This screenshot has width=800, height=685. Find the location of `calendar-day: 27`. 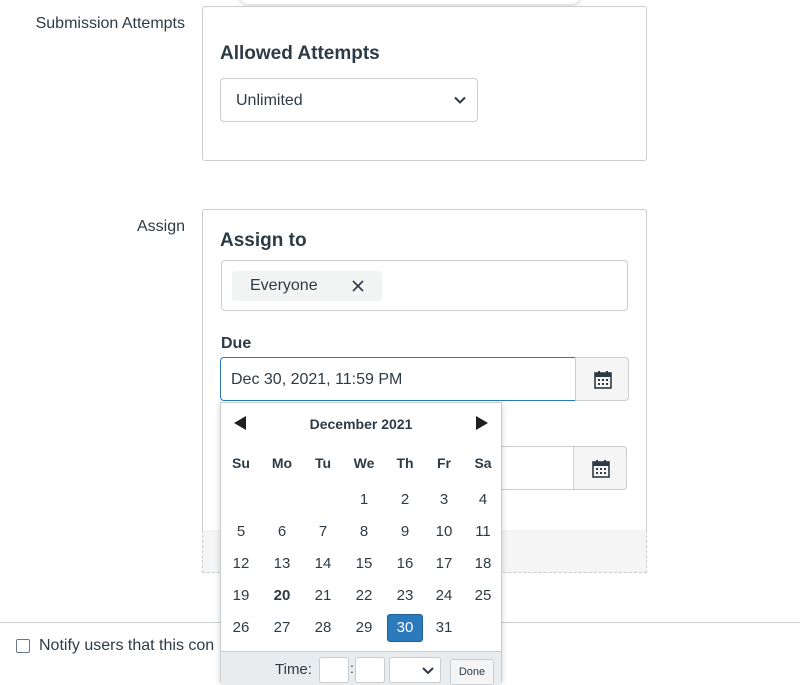

calendar-day: 27 is located at coordinates (282, 628).